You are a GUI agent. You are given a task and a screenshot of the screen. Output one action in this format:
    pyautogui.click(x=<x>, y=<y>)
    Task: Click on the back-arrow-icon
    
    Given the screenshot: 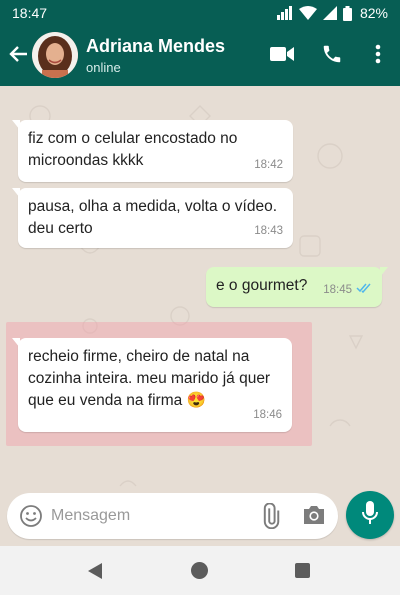 What is the action you would take?
    pyautogui.click(x=18, y=56)
    